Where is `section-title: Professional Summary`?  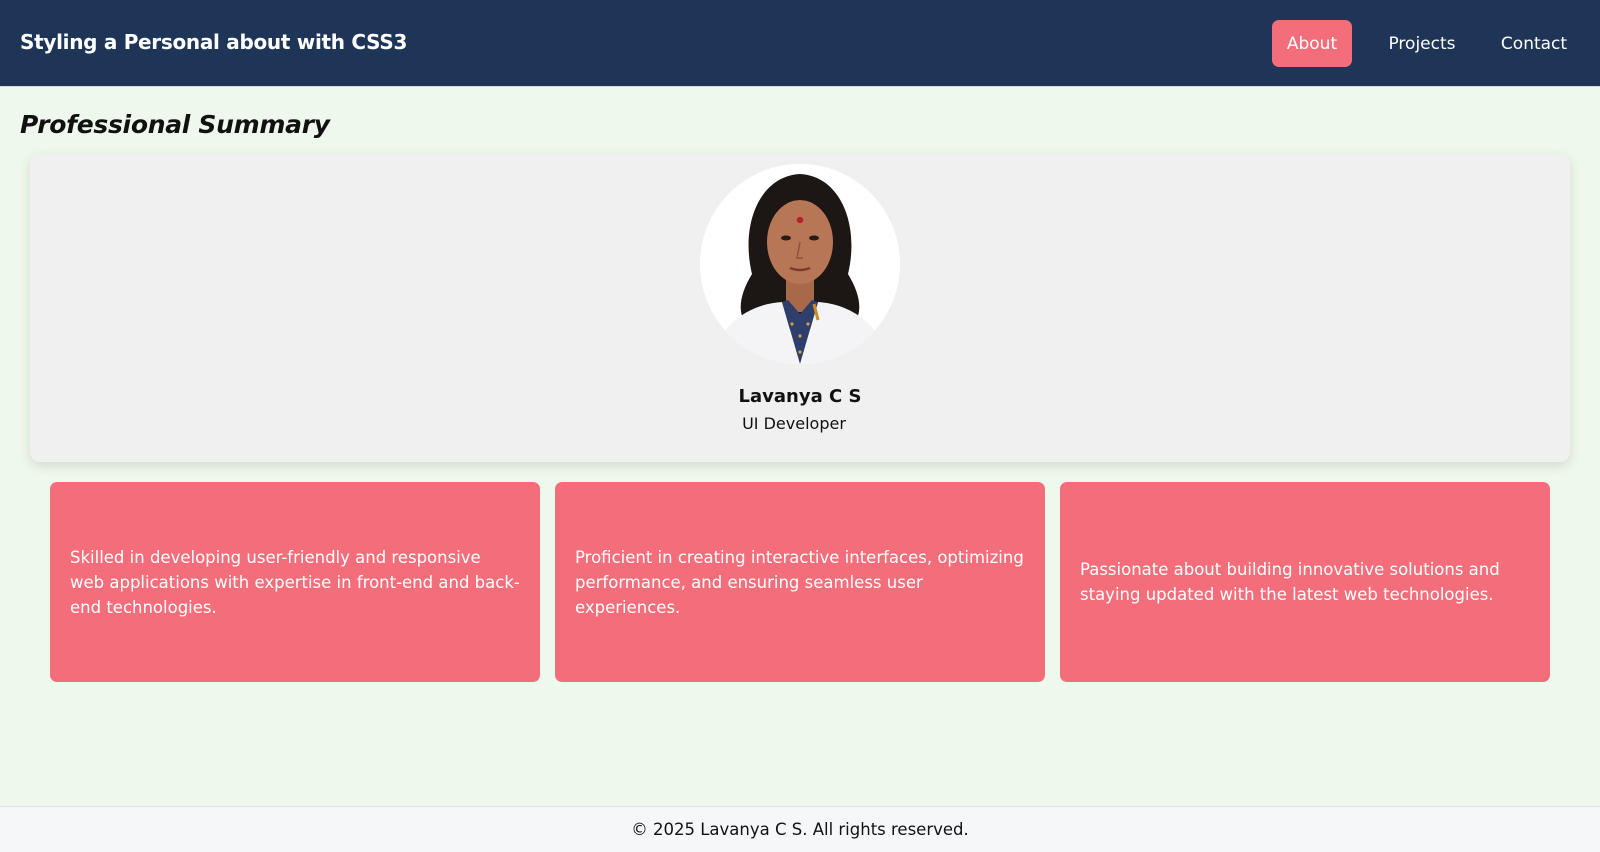 section-title: Professional Summary is located at coordinates (175, 124).